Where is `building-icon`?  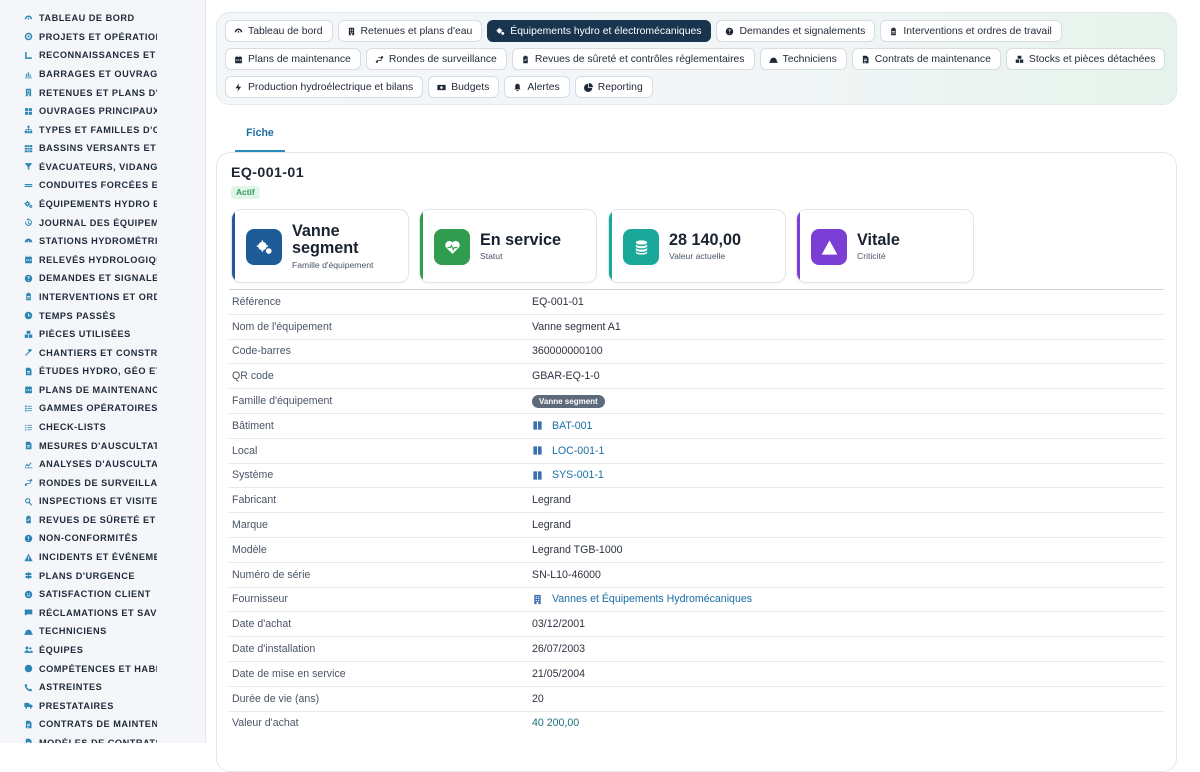
building-icon is located at coordinates (351, 31).